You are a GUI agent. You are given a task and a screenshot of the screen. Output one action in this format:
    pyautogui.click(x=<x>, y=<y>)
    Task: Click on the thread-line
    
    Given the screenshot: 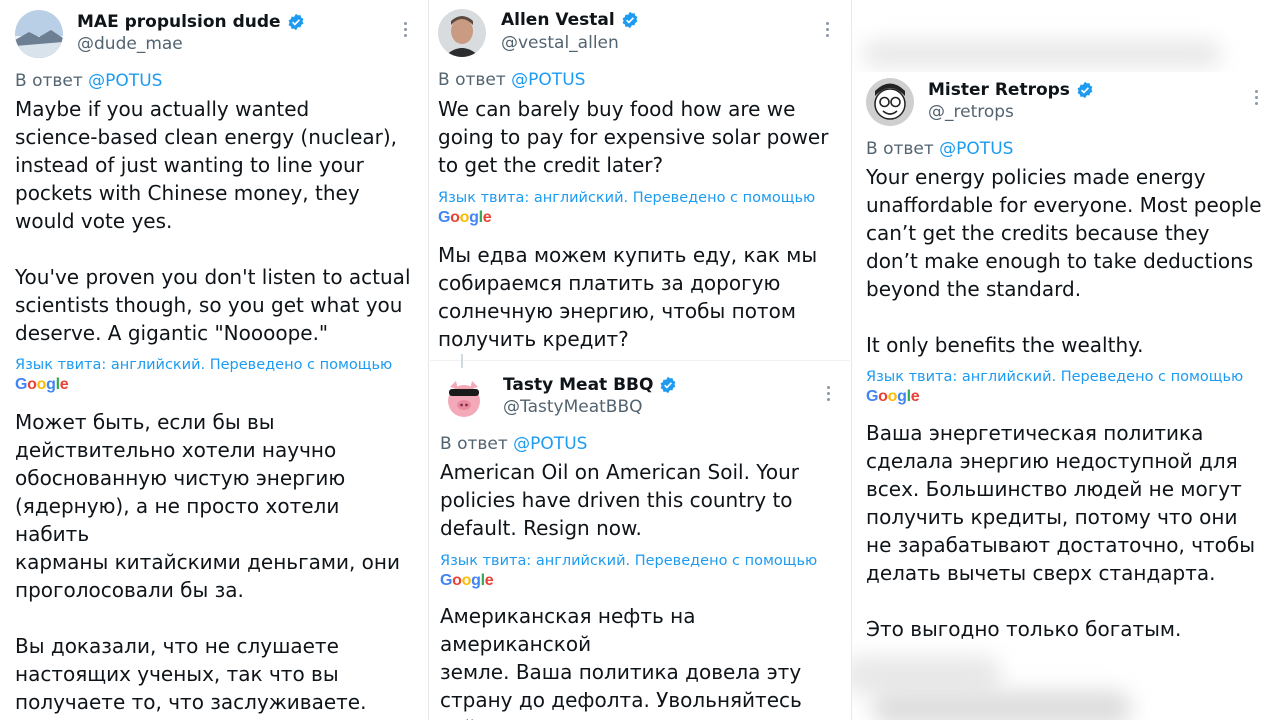 What is the action you would take?
    pyautogui.click(x=462, y=361)
    